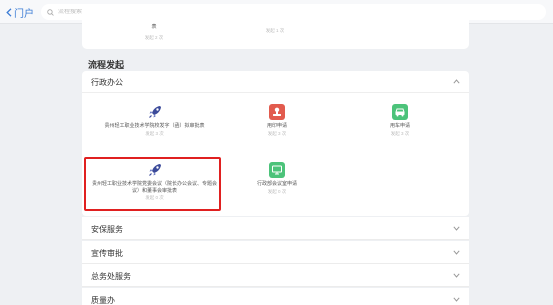 The width and height of the screenshot is (553, 305). I want to click on process-count: 发起 0 次, so click(277, 191).